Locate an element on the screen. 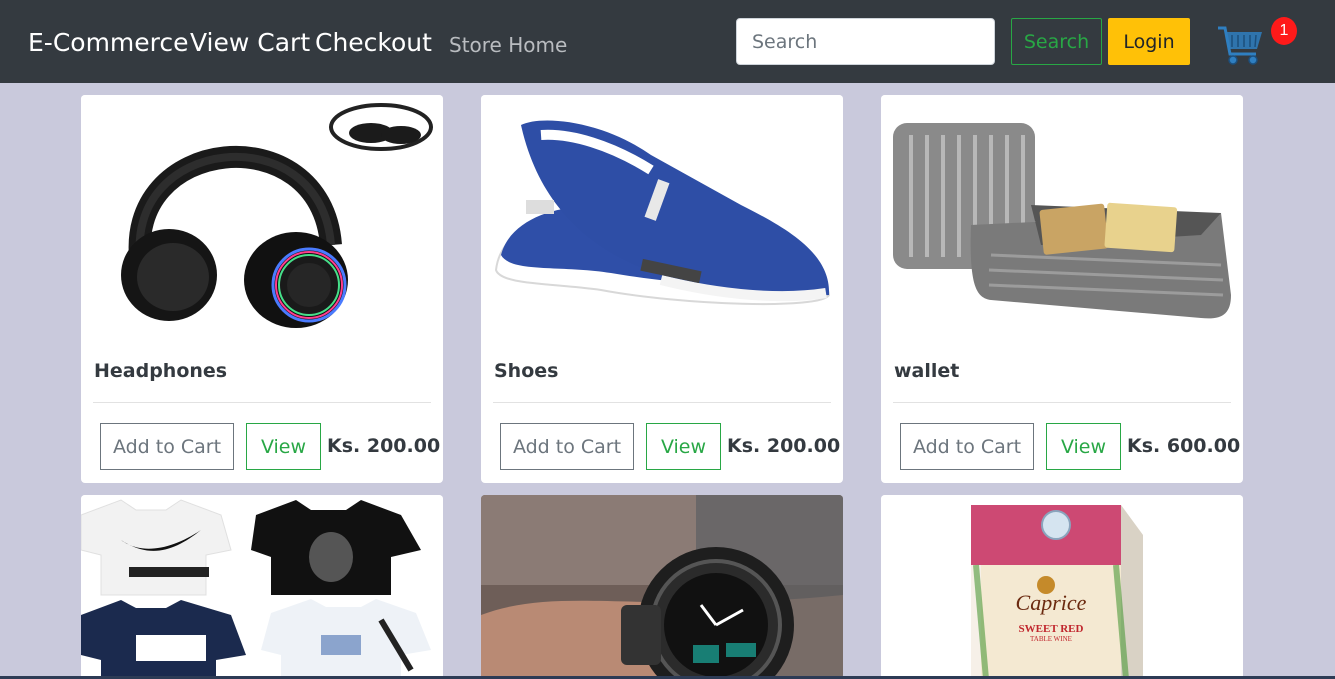  wine-line2-text: TABLE WINE is located at coordinates (1051, 639).